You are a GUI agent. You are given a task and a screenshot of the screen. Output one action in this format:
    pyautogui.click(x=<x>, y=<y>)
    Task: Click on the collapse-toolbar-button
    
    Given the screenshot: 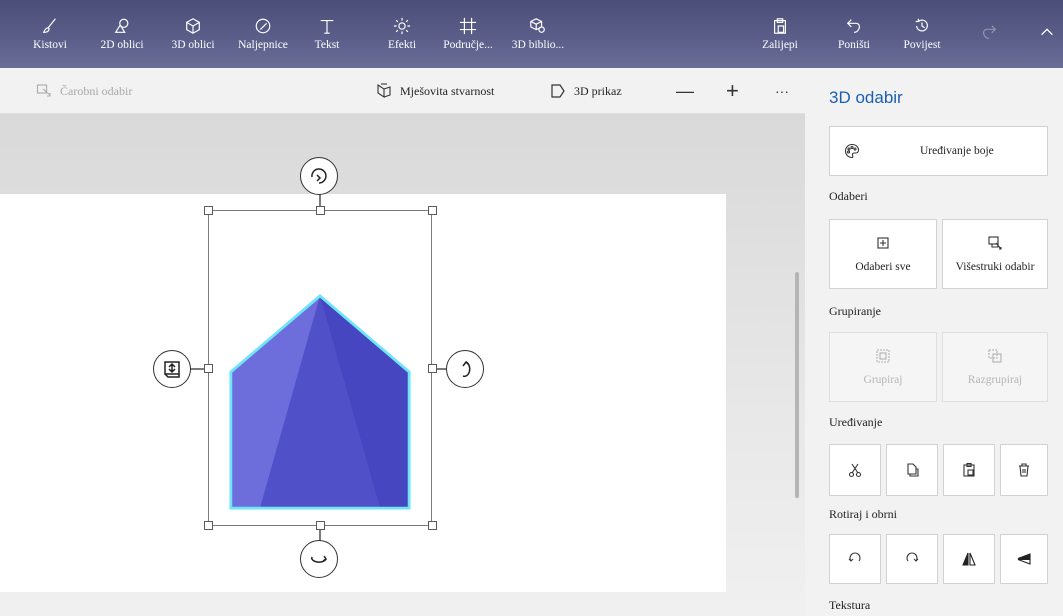 What is the action you would take?
    pyautogui.click(x=1047, y=34)
    